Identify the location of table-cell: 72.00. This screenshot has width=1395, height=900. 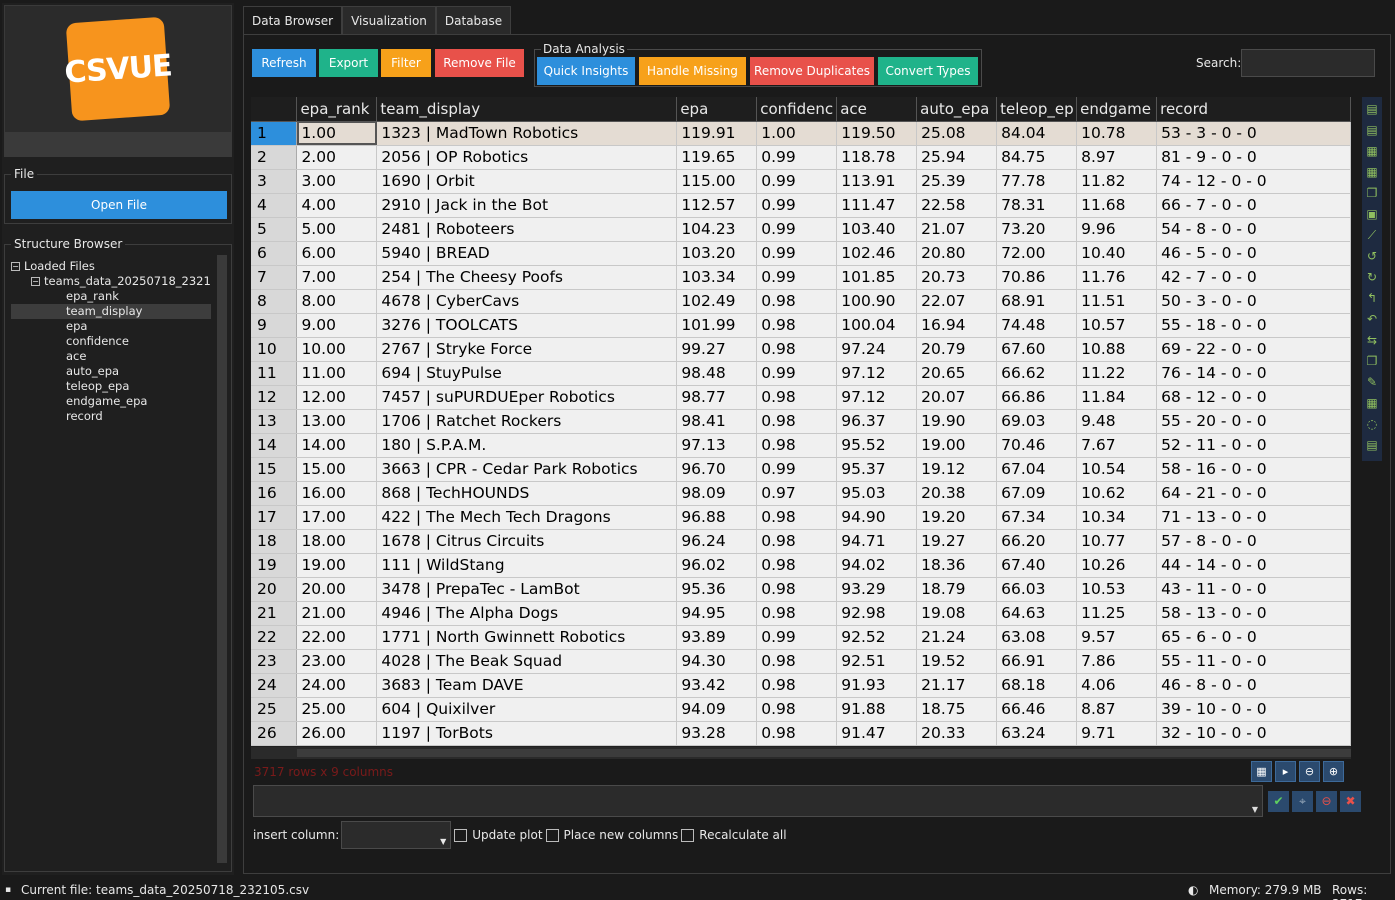
(1037, 253).